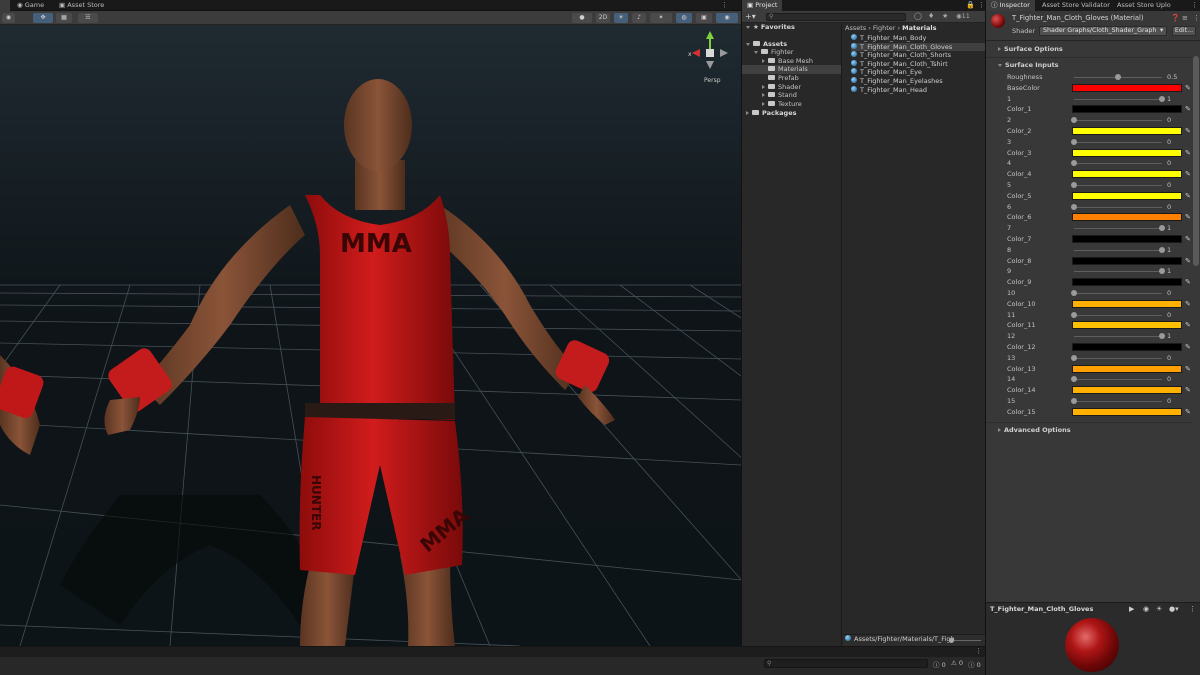 This screenshot has height=675, width=1200. I want to click on icon-size-slider, so click(965, 640).